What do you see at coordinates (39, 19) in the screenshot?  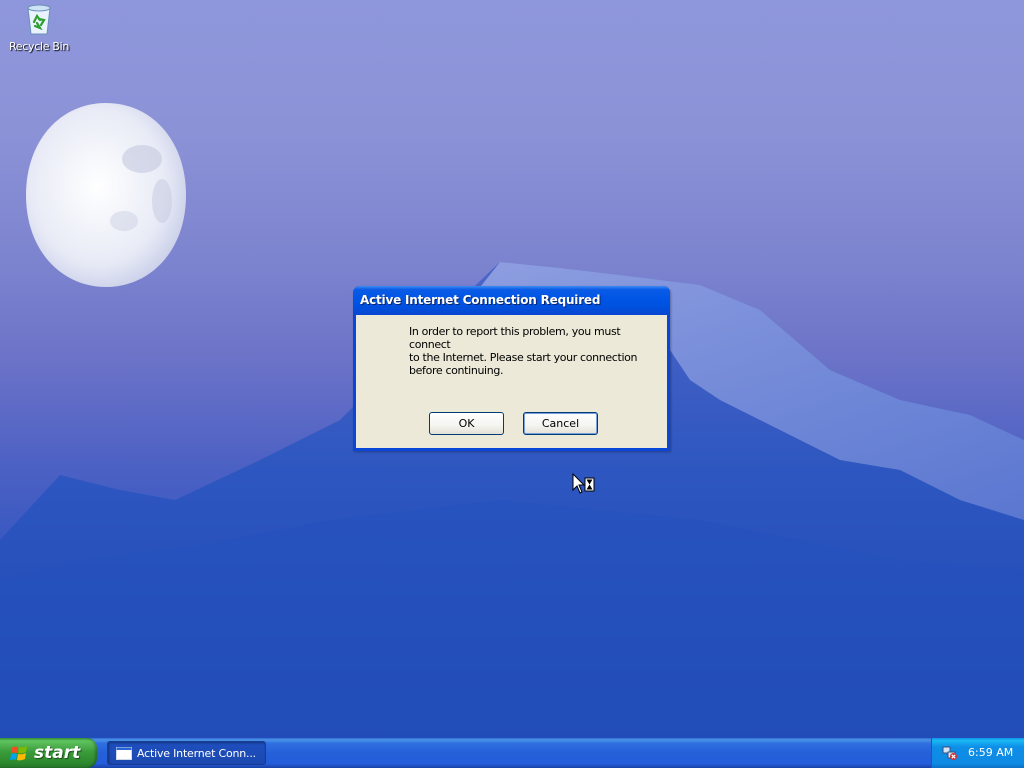 I see `recycle-bin-icon` at bounding box center [39, 19].